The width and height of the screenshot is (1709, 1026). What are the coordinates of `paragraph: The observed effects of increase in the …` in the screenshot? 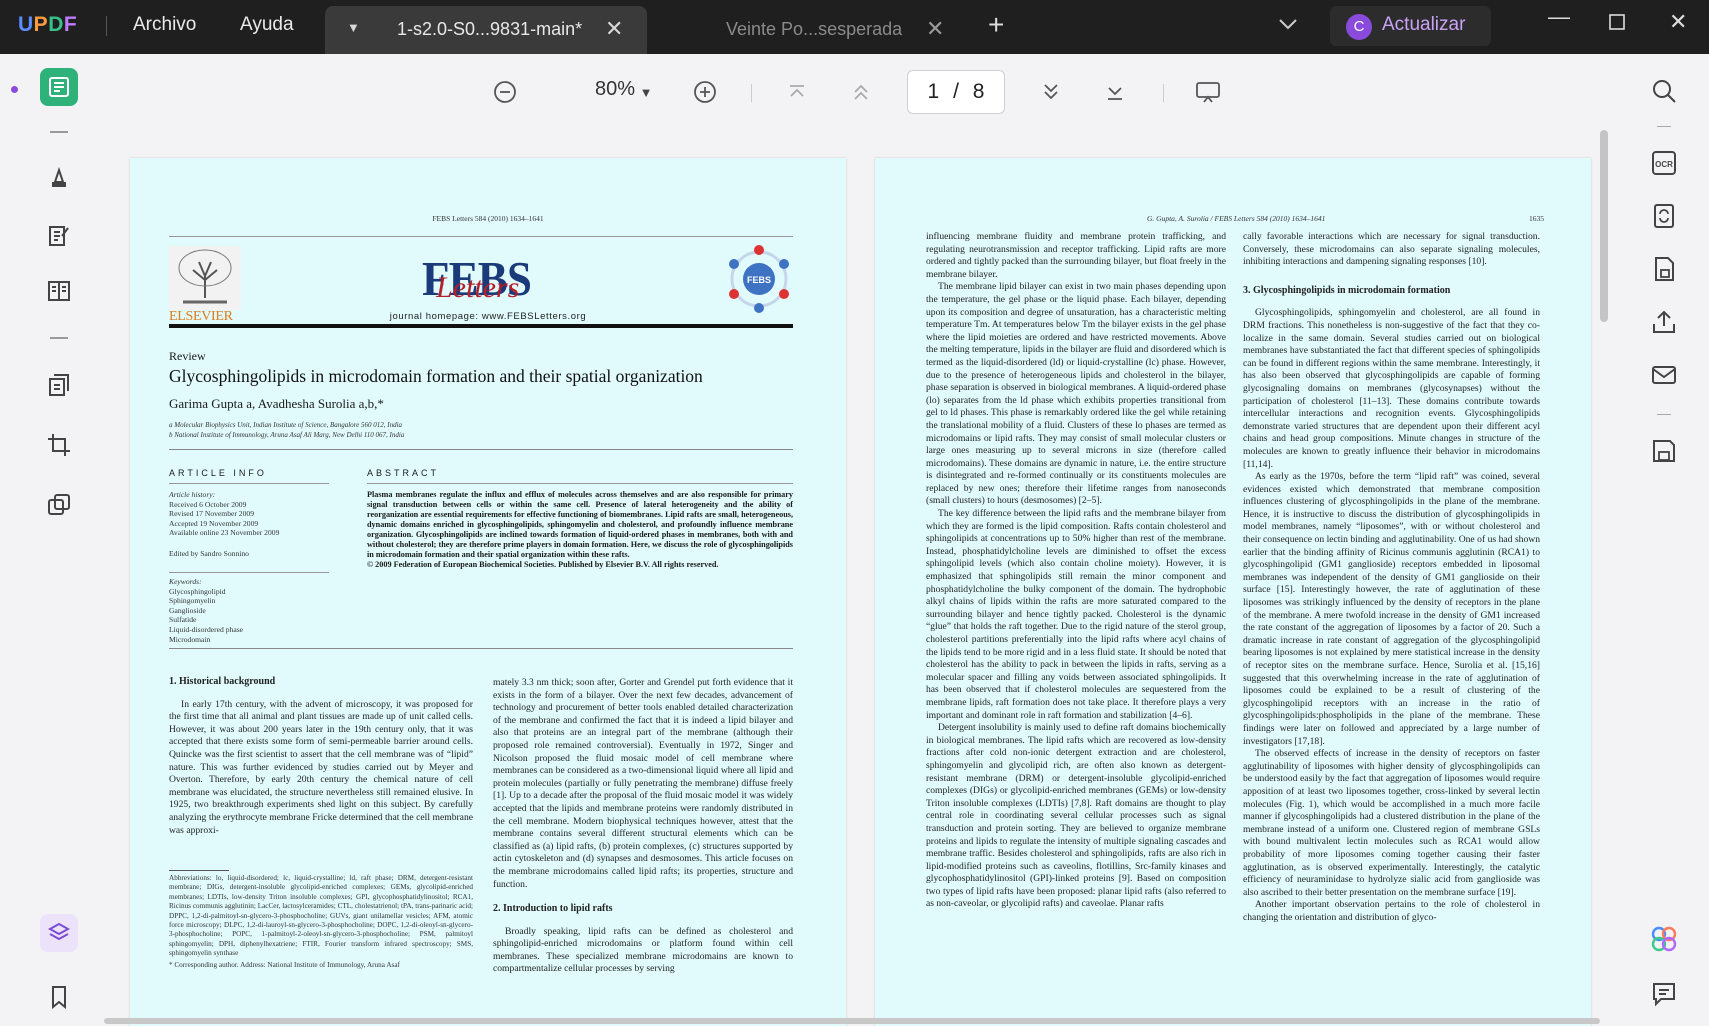 It's located at (1391, 823).